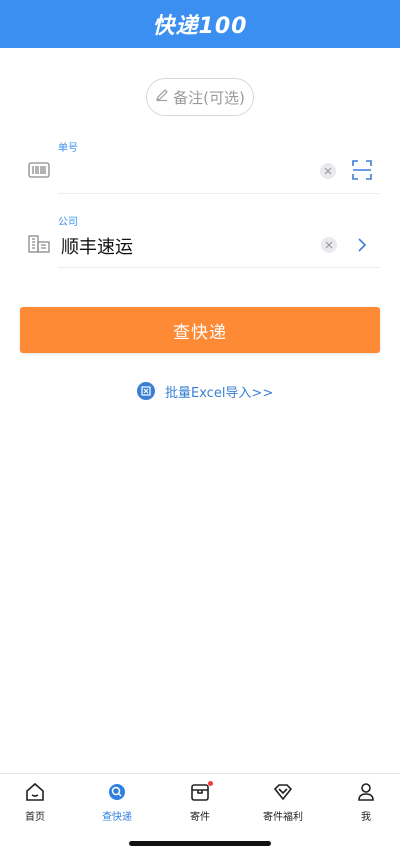 This screenshot has height=852, width=400. What do you see at coordinates (209, 97) in the screenshot?
I see `note-button-label: 备注(可选)` at bounding box center [209, 97].